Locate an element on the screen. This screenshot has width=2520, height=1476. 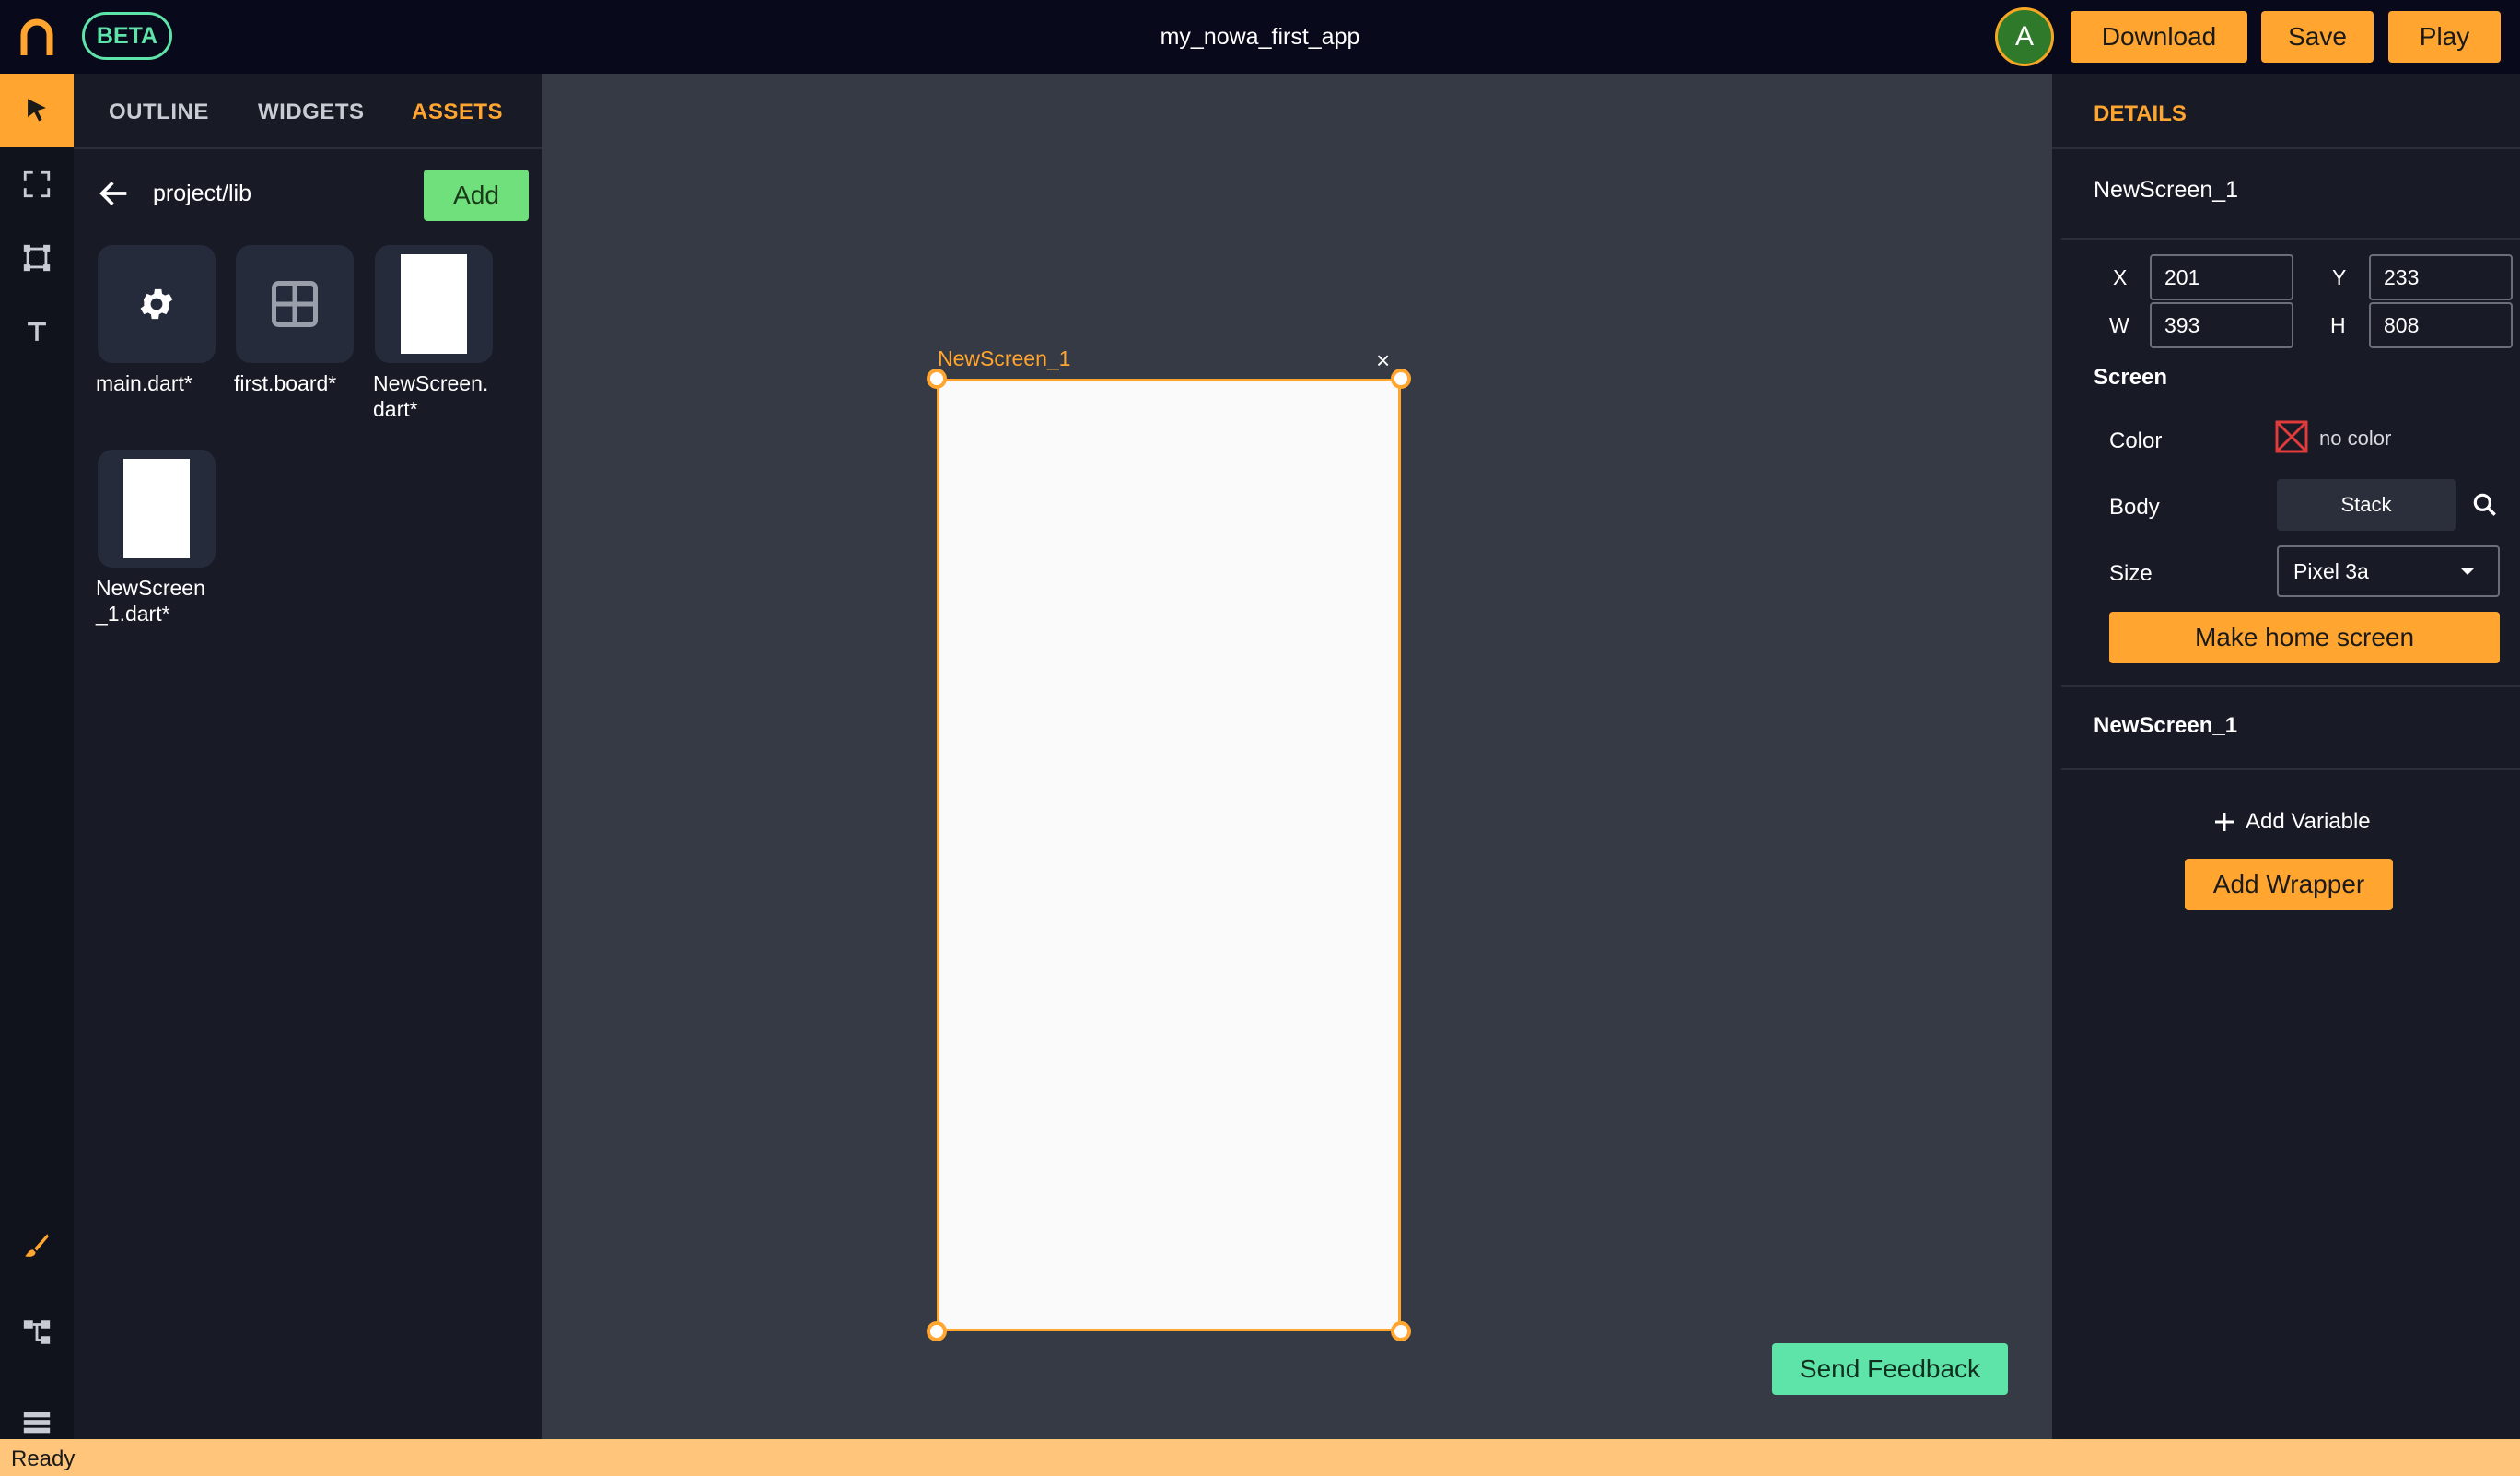
project-title: my_nowa_first_app is located at coordinates (1260, 37).